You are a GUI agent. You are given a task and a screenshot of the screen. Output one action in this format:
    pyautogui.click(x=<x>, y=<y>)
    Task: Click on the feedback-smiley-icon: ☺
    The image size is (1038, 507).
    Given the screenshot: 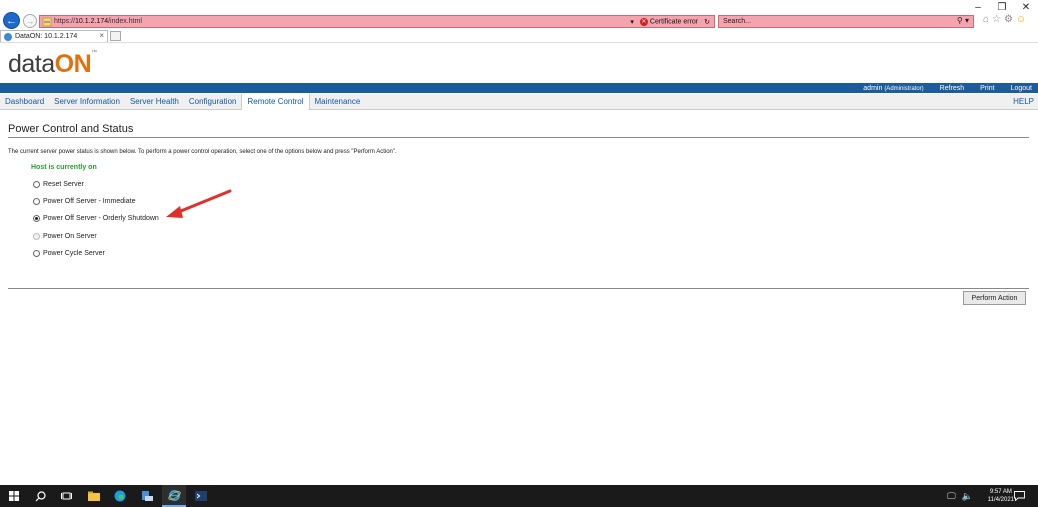 What is the action you would take?
    pyautogui.click(x=1021, y=19)
    